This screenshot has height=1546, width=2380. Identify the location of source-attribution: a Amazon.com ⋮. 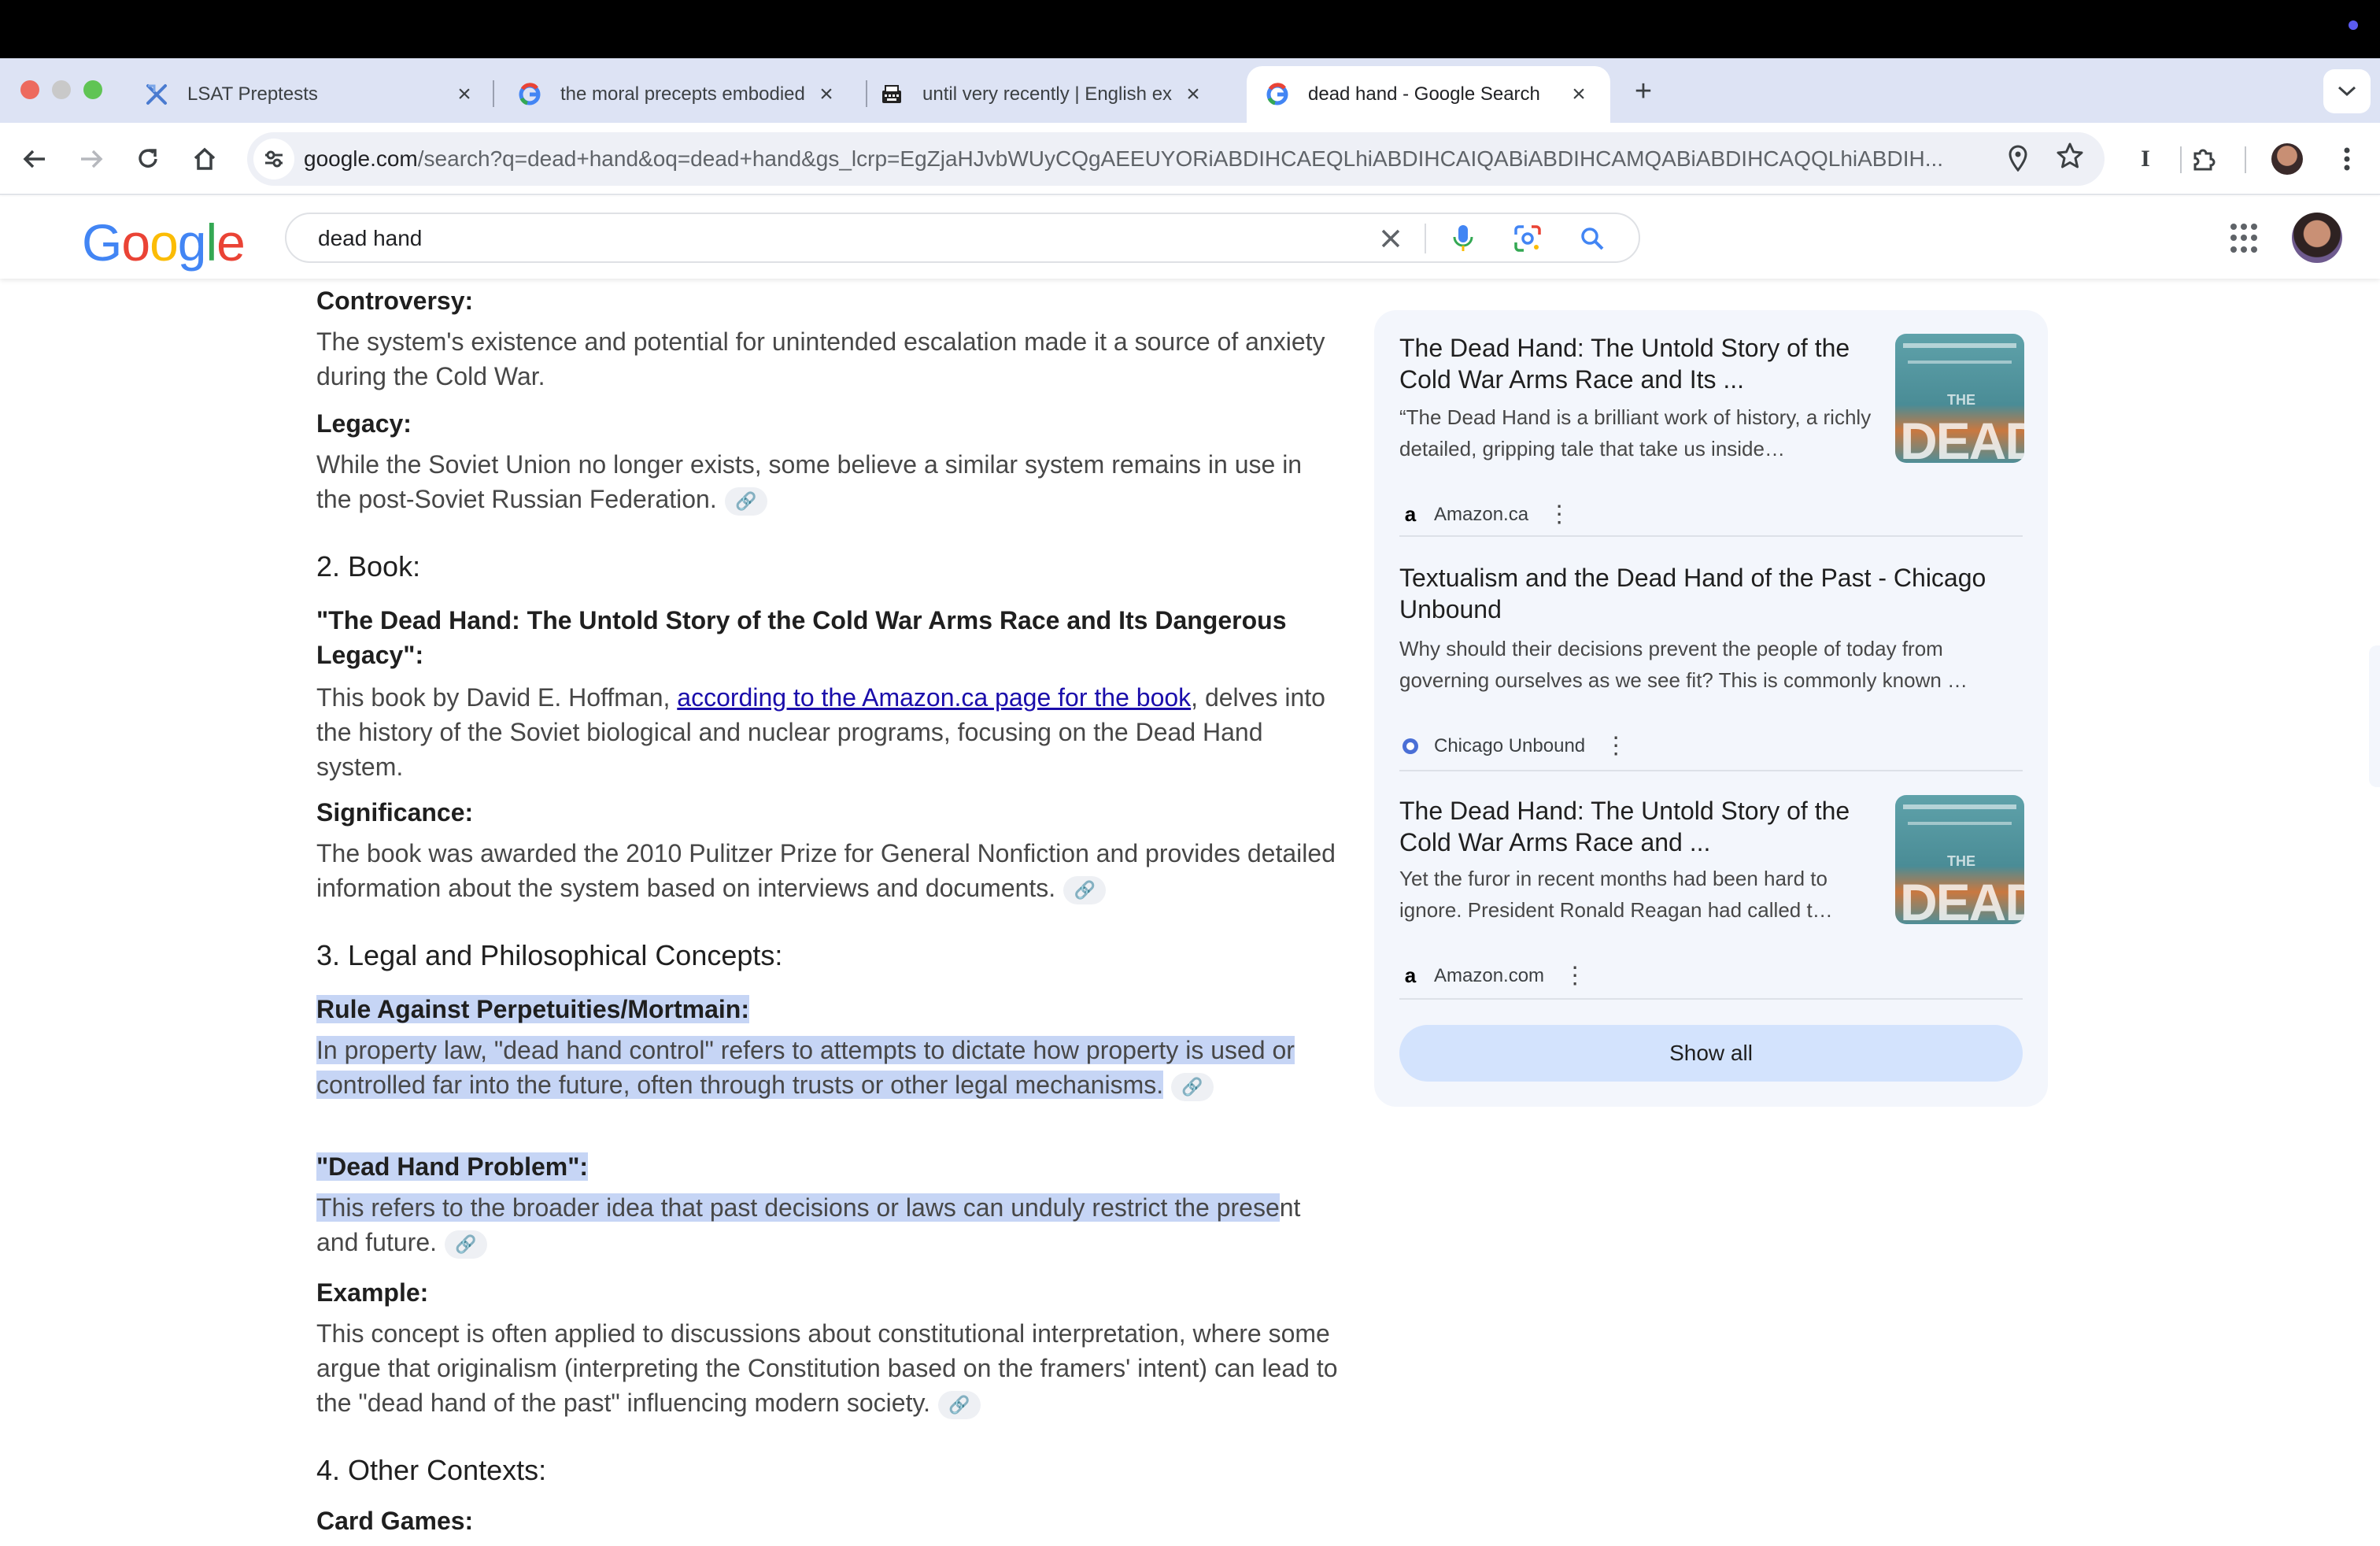
(1493, 975).